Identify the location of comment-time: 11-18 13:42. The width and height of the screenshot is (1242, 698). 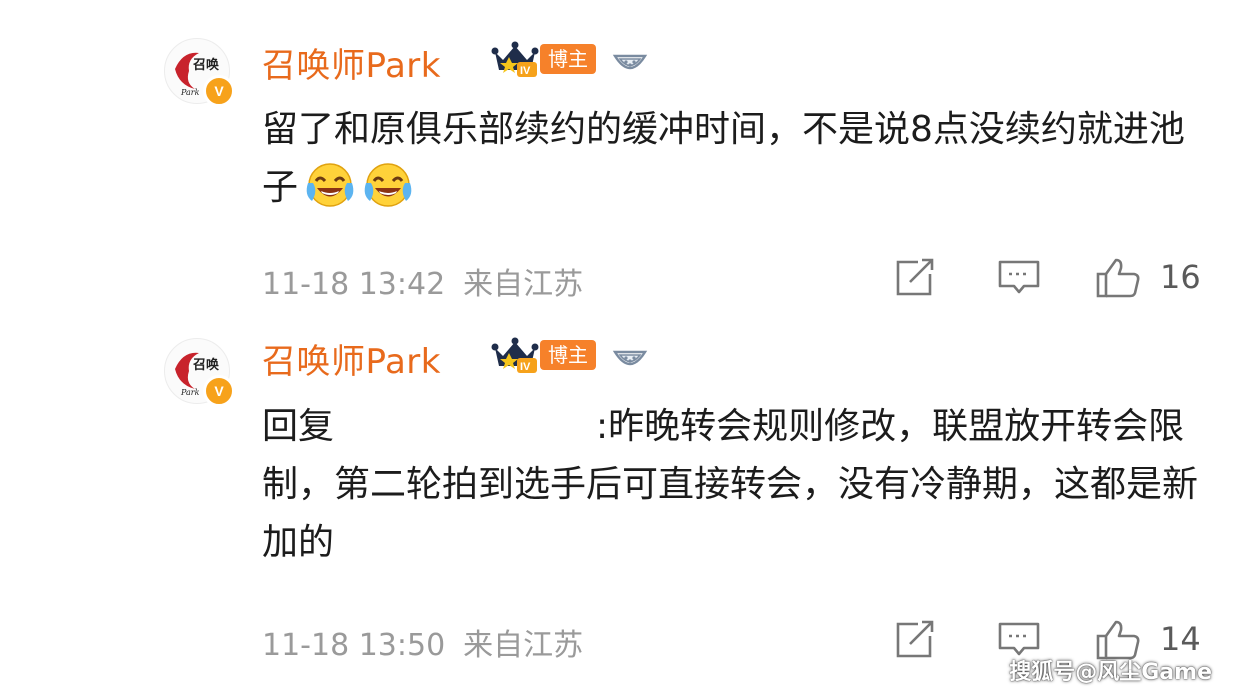
(354, 284).